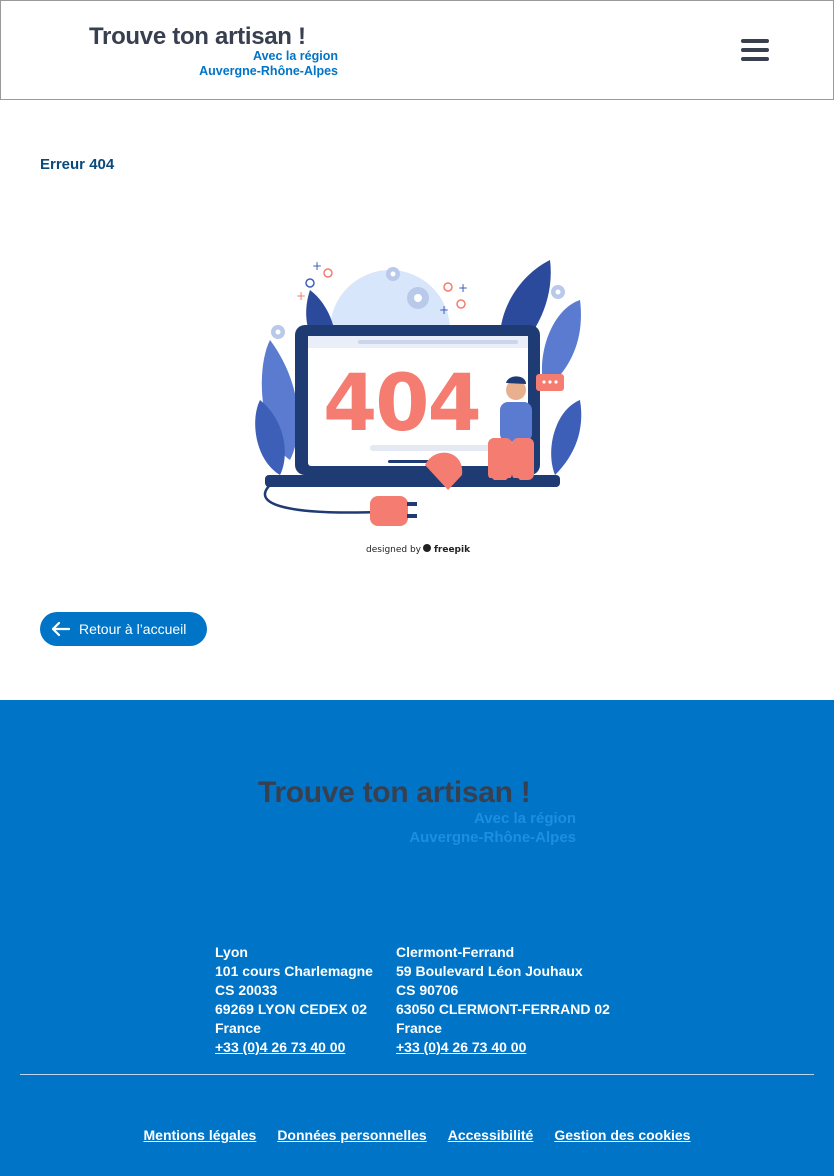  I want to click on link-accessibilite: Accessibilité, so click(491, 1135).